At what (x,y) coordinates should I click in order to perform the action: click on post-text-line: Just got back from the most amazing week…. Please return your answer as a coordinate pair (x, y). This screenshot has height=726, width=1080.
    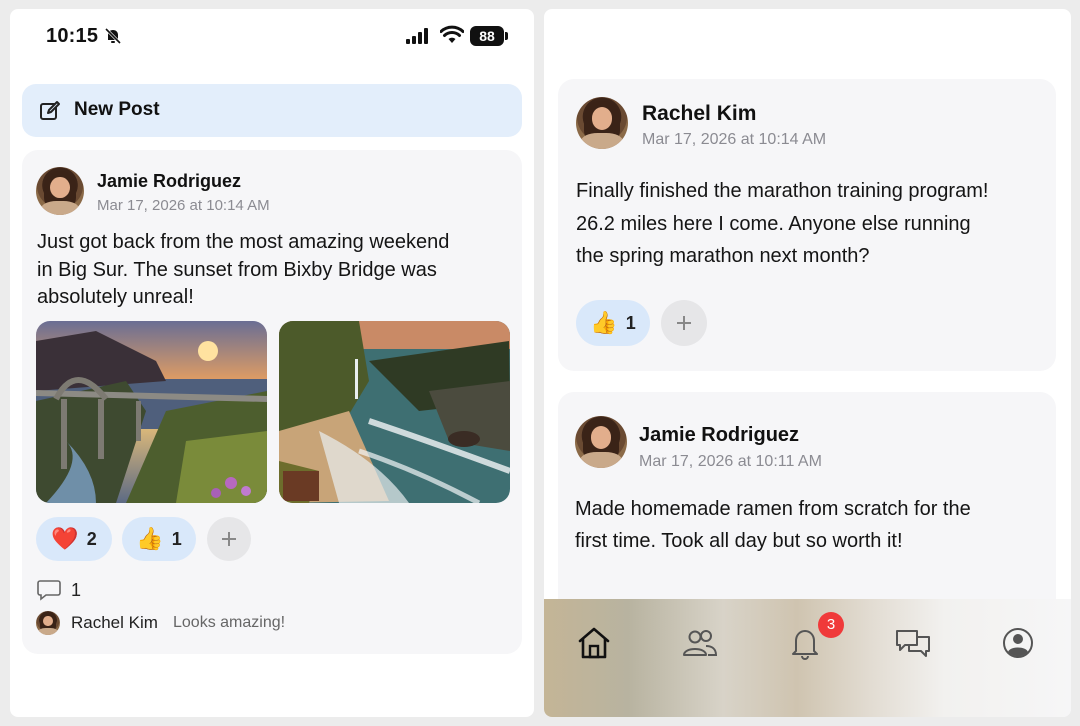
    Looking at the image, I should click on (243, 242).